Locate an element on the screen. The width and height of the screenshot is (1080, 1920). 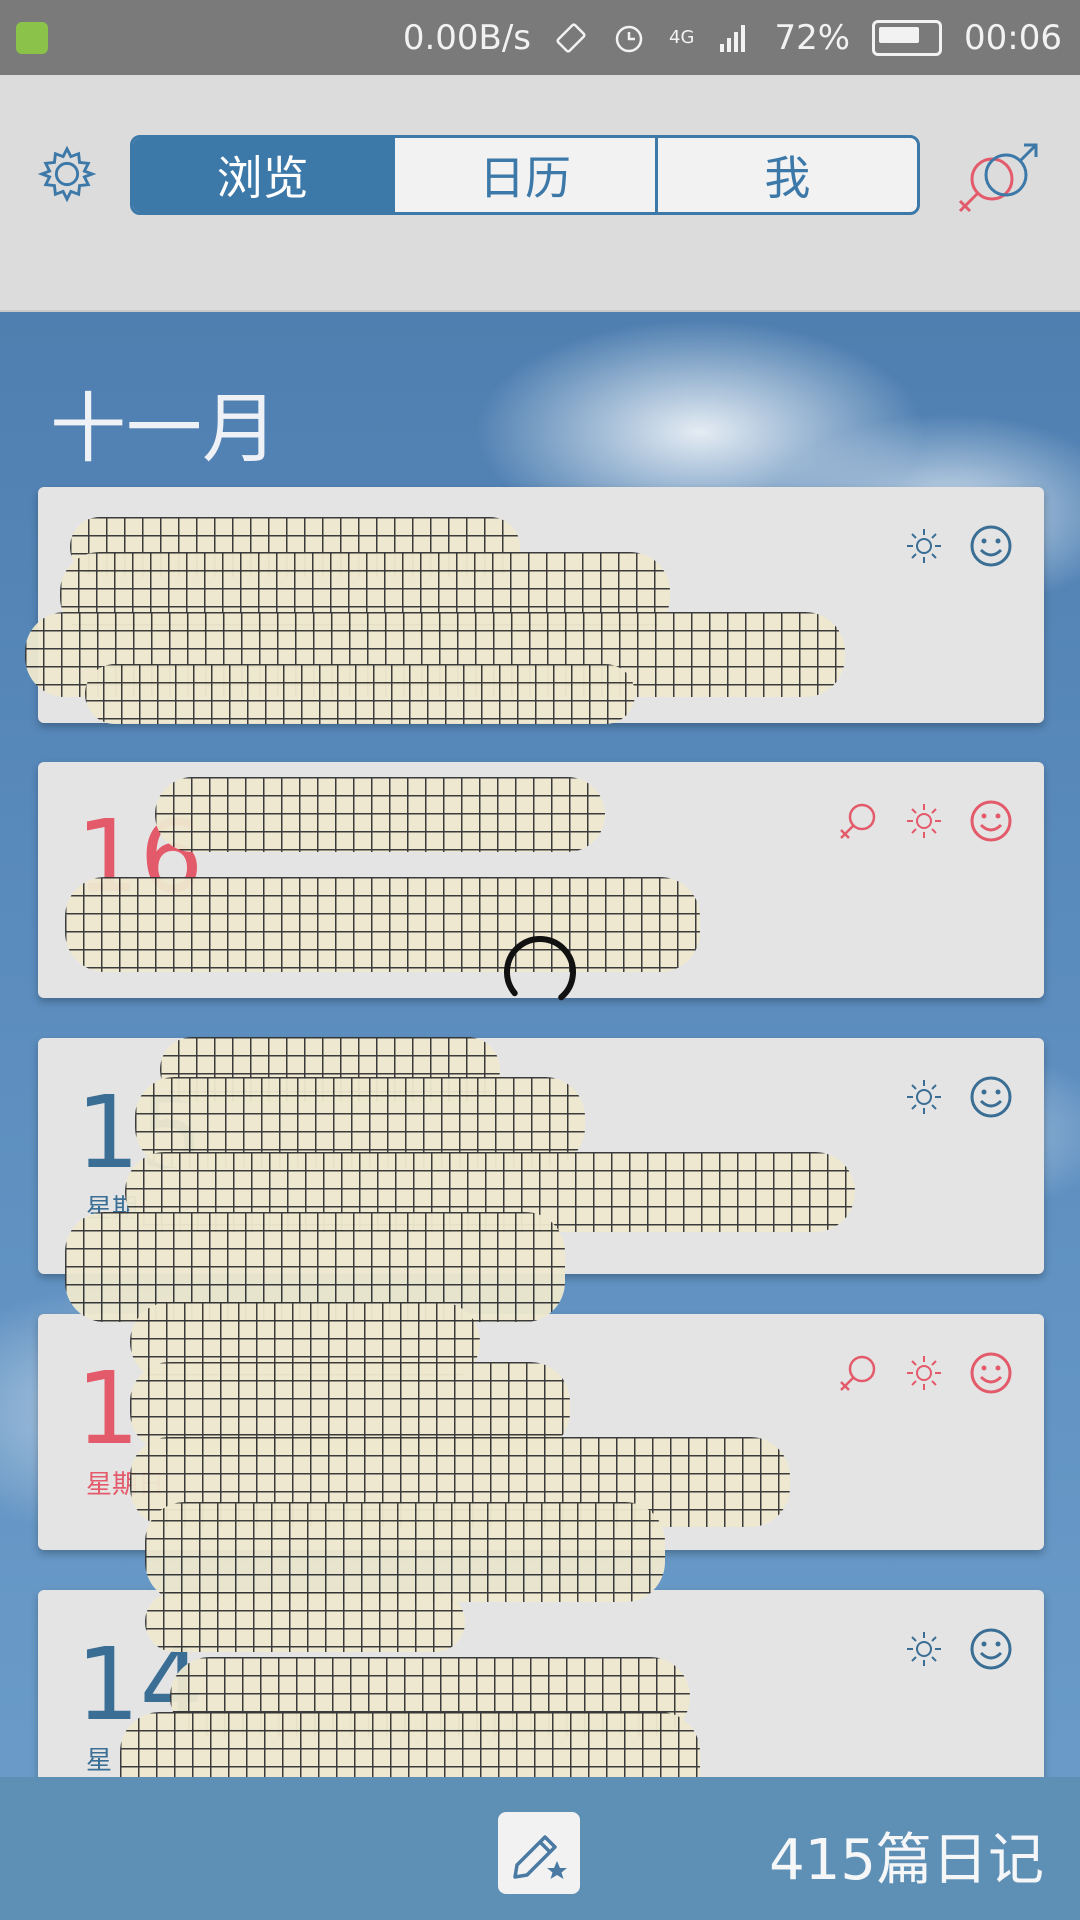
pencil-star-icon is located at coordinates (540, 1857).